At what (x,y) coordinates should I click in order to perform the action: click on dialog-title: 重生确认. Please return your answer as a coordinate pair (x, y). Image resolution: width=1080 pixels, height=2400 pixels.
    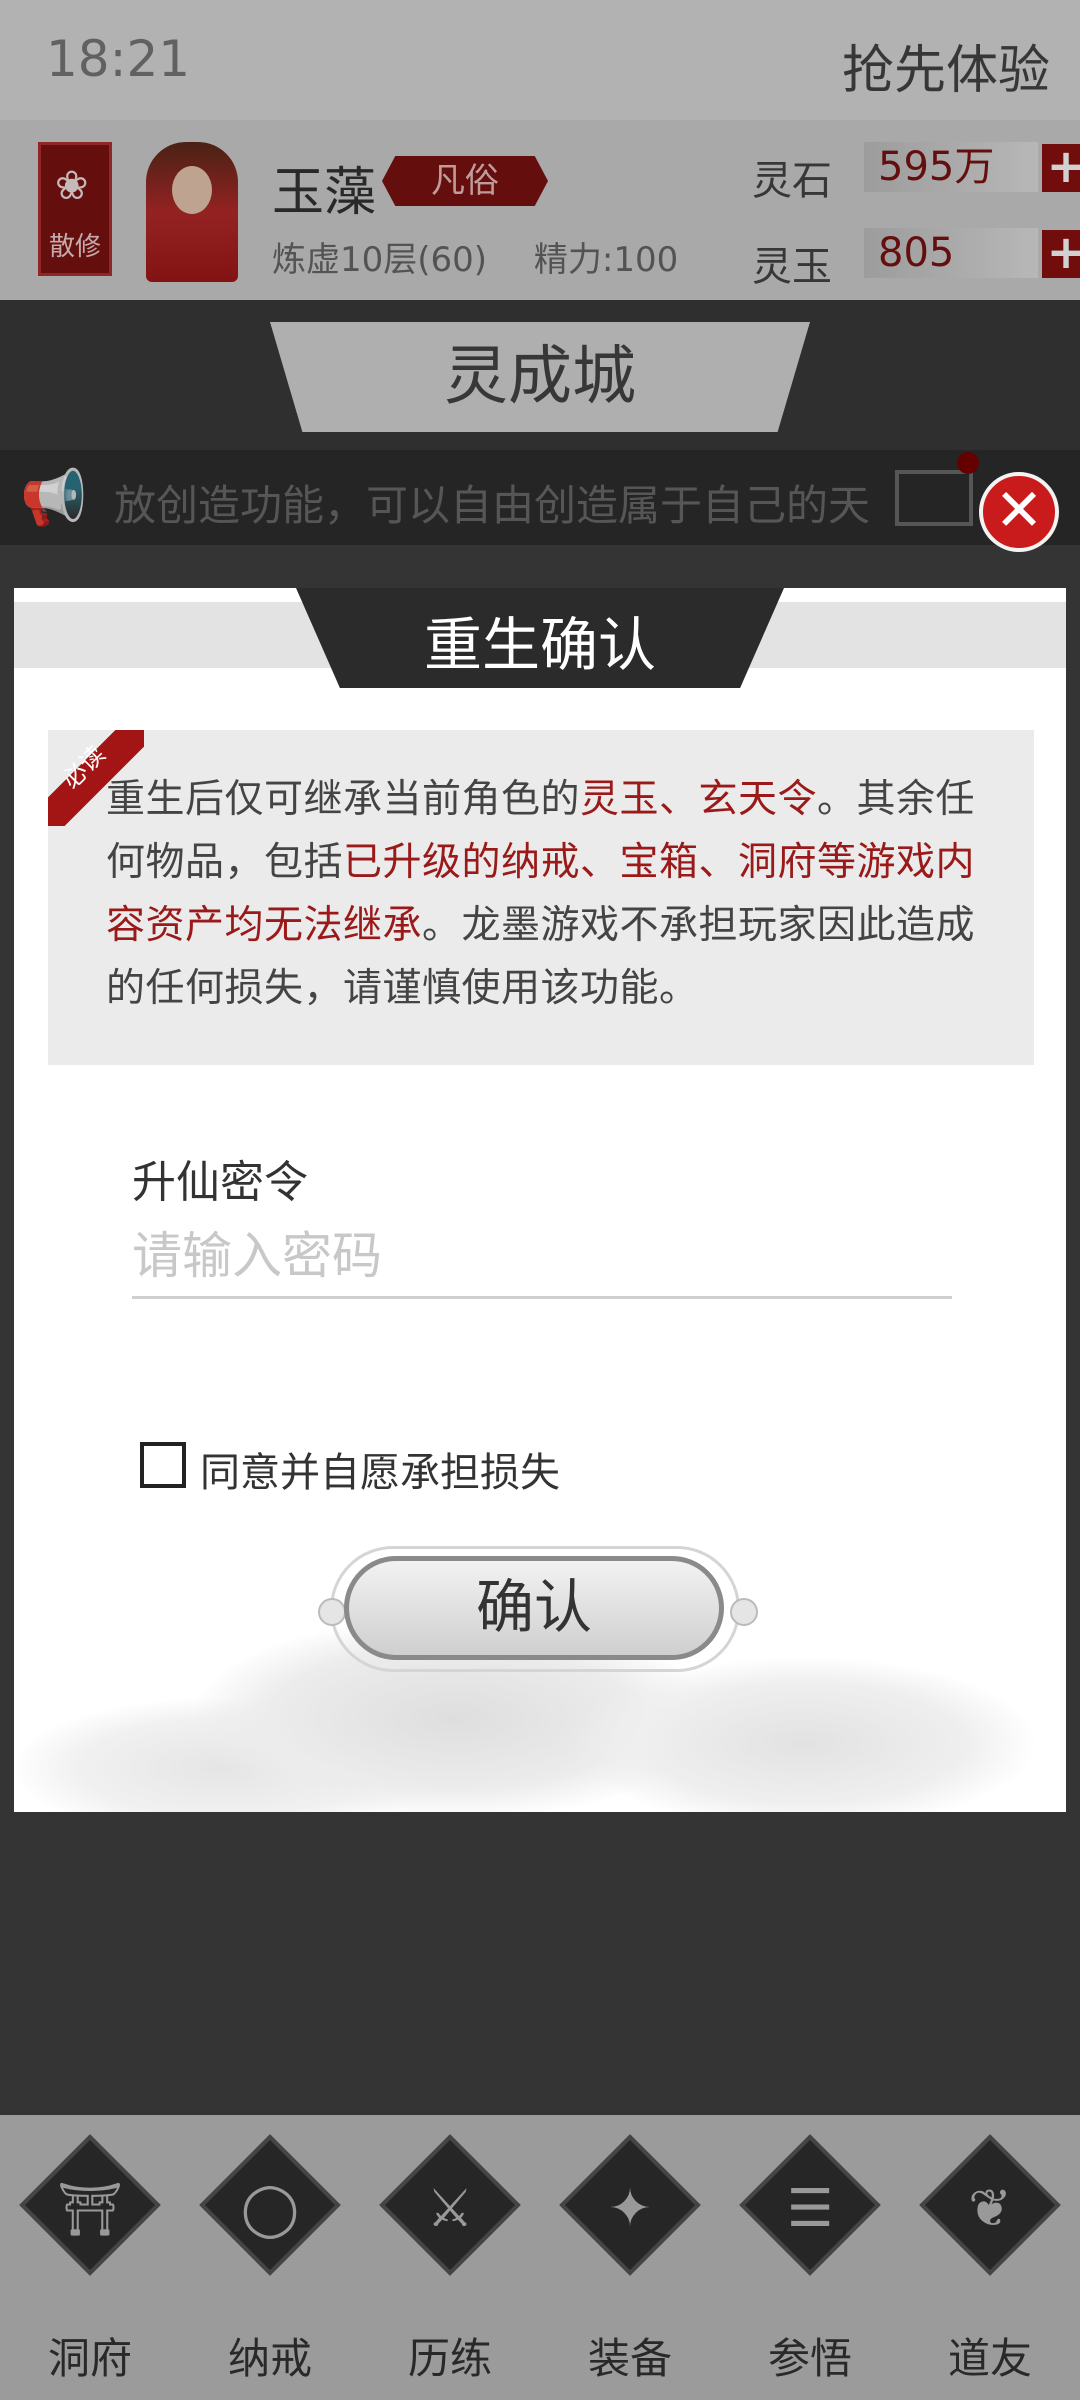
    Looking at the image, I should click on (539, 645).